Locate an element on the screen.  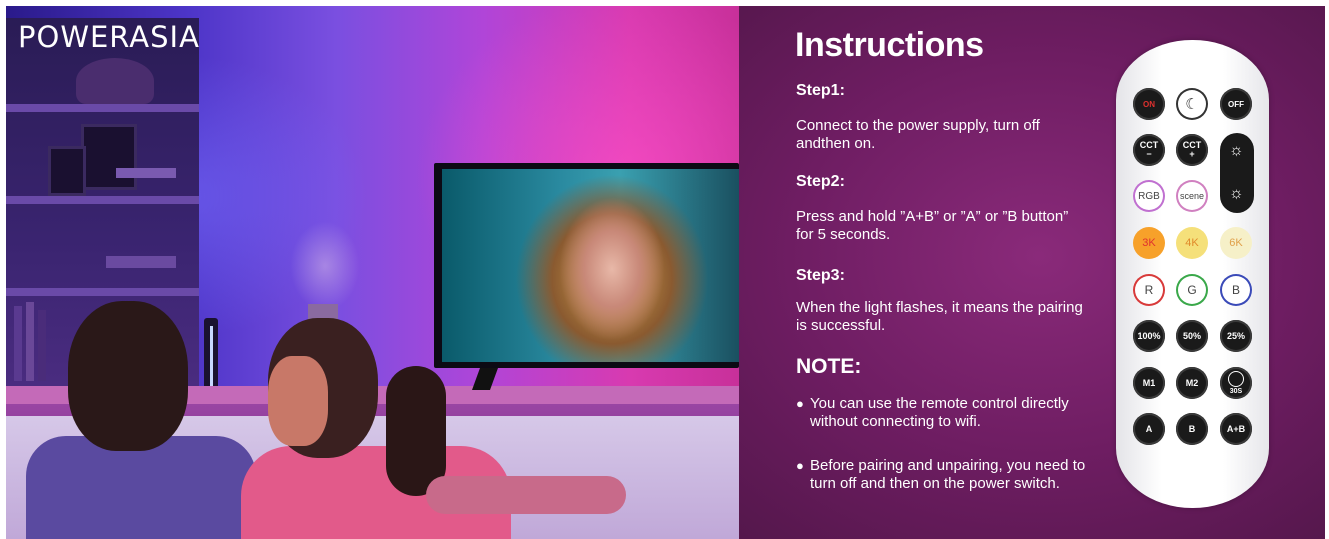
brightness-50-label: 50% is located at coordinates (1191, 336).